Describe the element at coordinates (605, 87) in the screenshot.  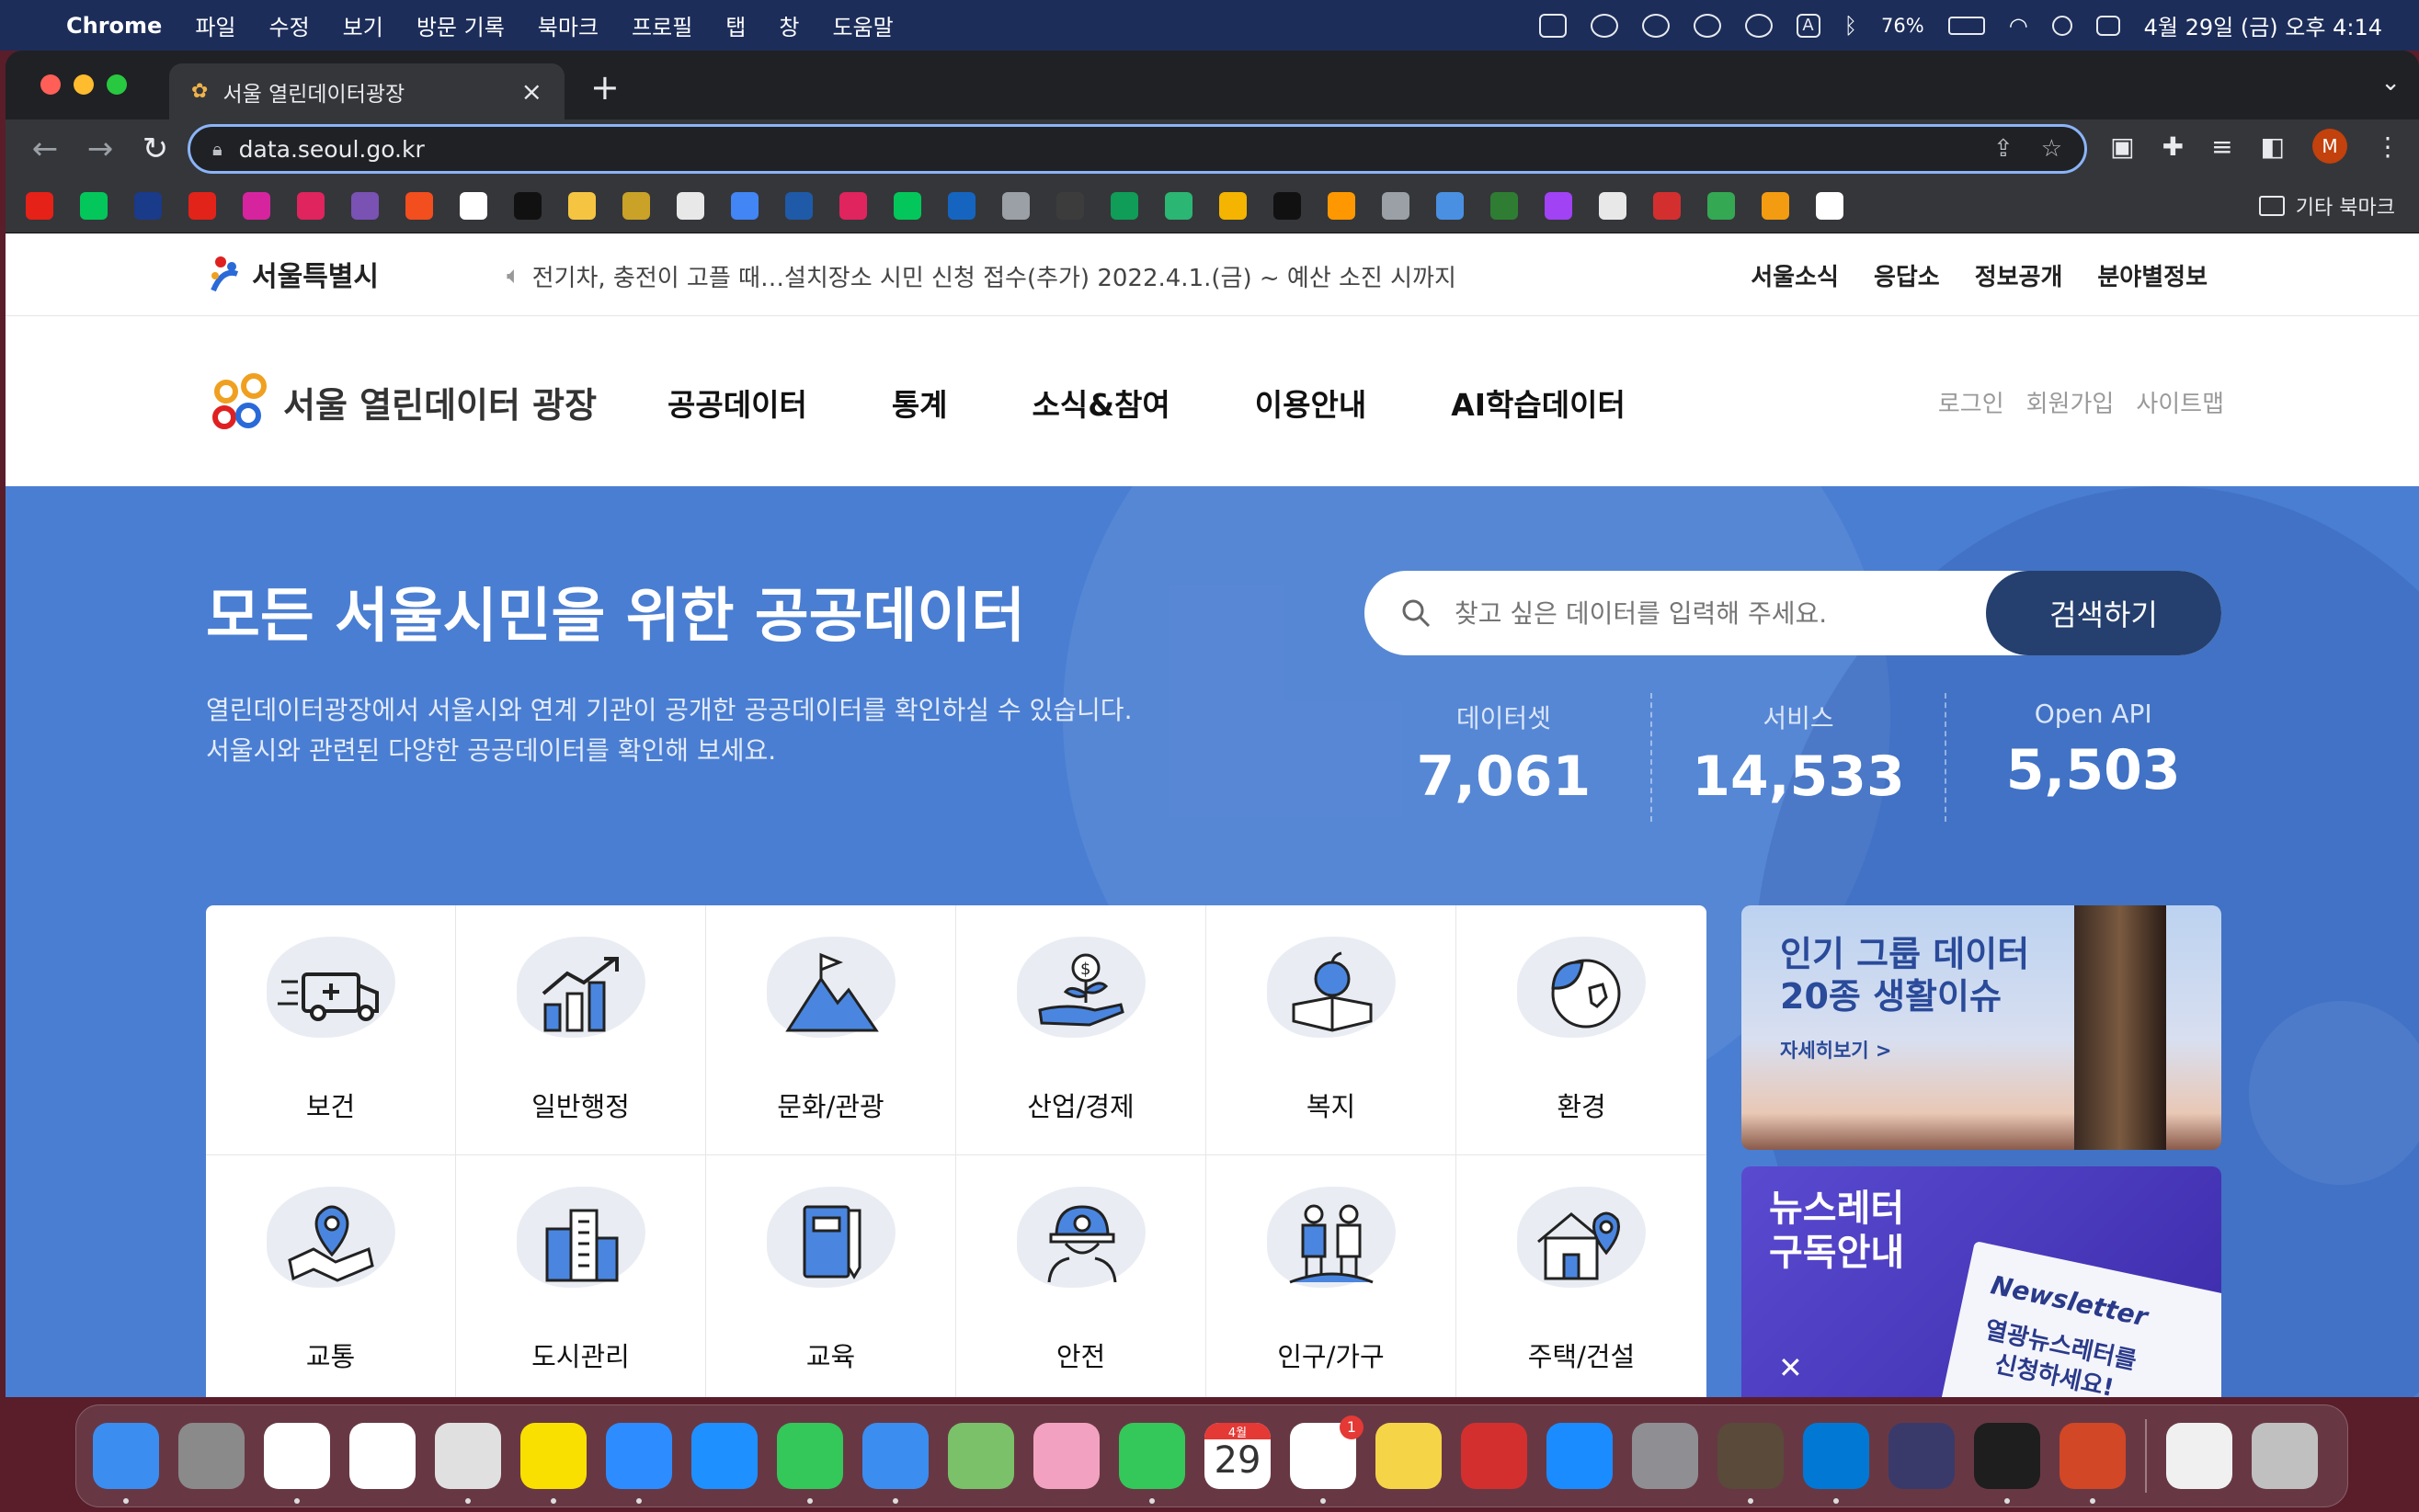
I see `new-tab-button: +` at that location.